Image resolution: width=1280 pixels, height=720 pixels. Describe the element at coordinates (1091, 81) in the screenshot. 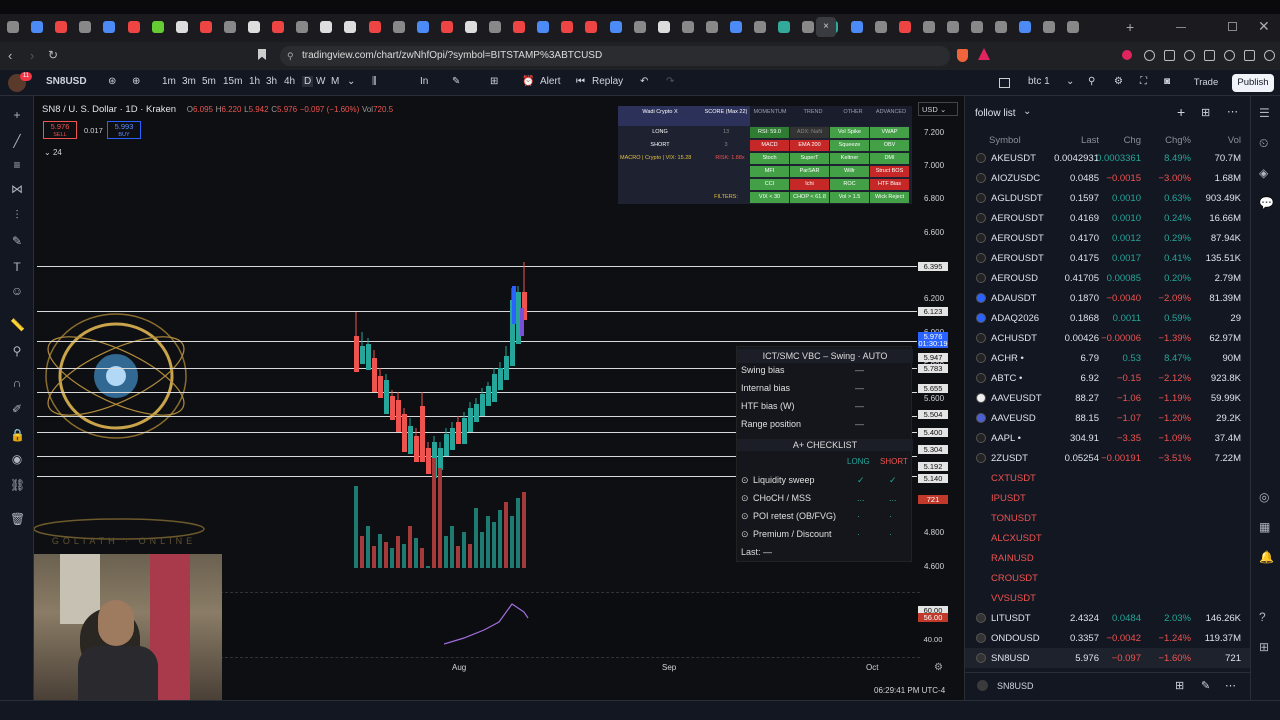

I see `search-icon: ⚲` at that location.